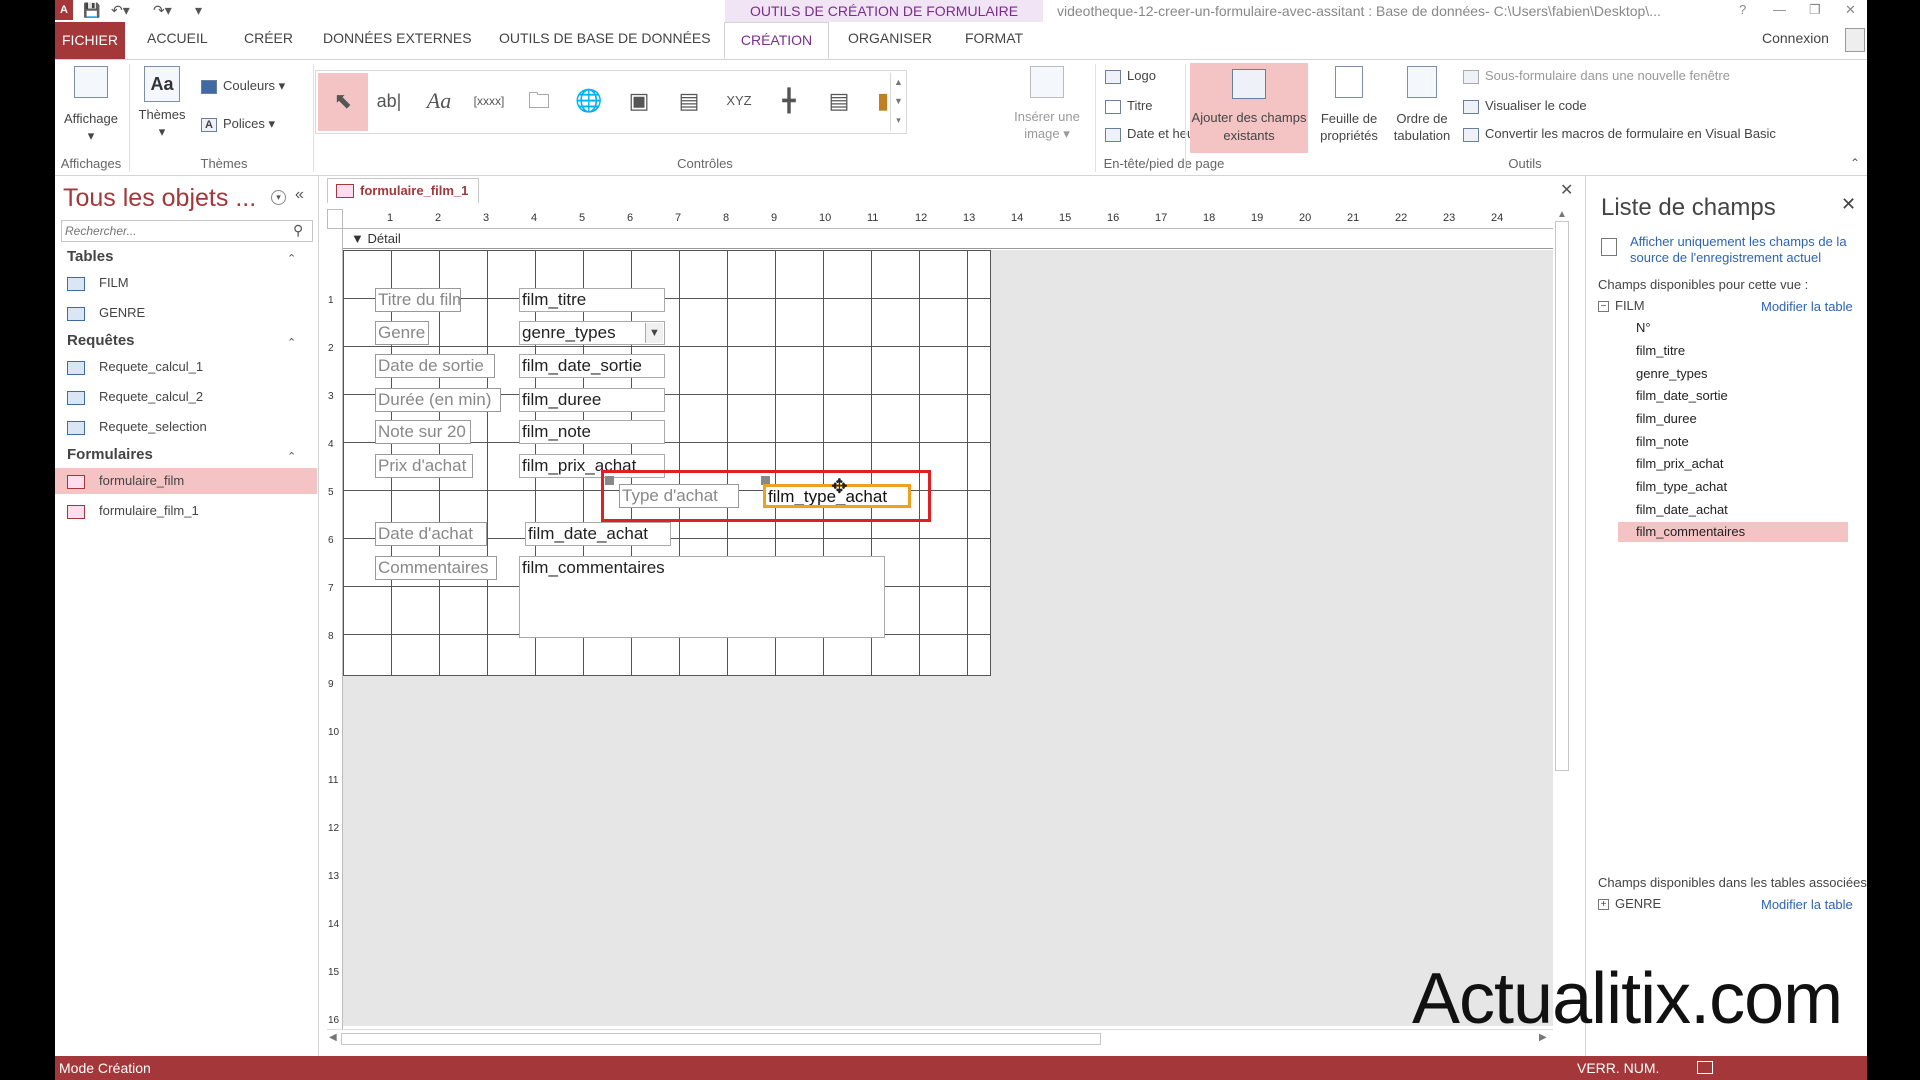  I want to click on nav-item-formulaire-film-1: formulaire_film_1, so click(190, 511).